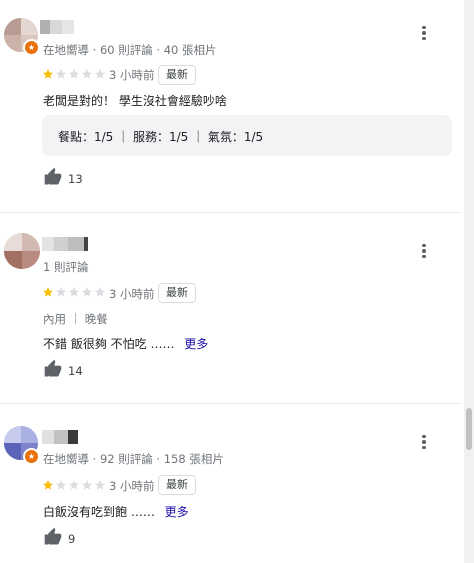 The width and height of the screenshot is (474, 563). Describe the element at coordinates (135, 101) in the screenshot. I see `review-text: 老闆是對的！ 學生沒社會經驗吵啥` at that location.